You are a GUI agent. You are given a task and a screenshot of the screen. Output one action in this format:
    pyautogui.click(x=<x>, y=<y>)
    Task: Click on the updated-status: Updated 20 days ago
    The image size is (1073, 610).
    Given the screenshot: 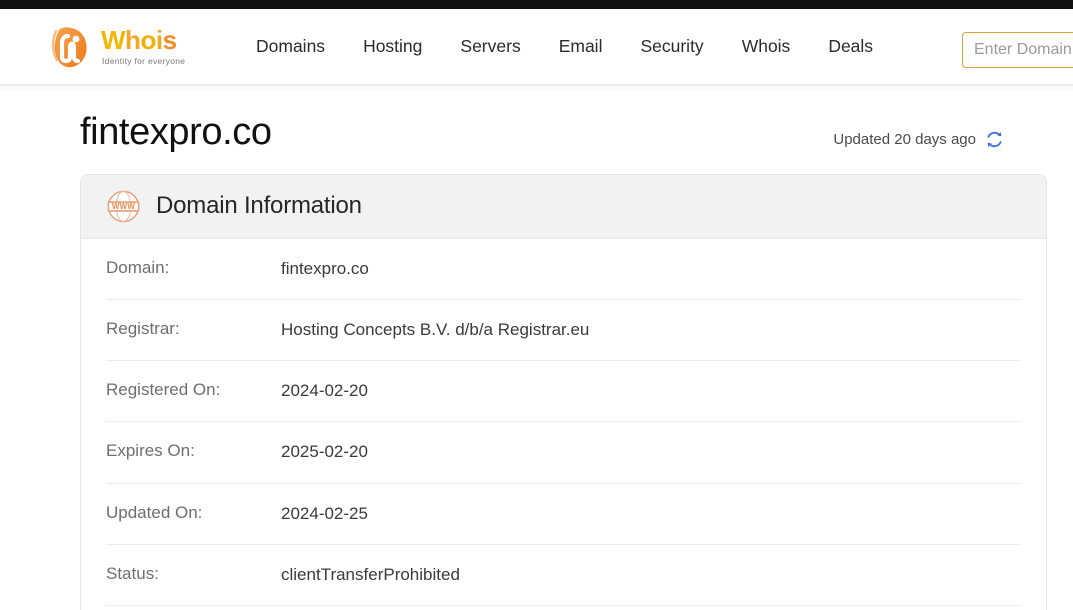 What is the action you would take?
    pyautogui.click(x=918, y=142)
    